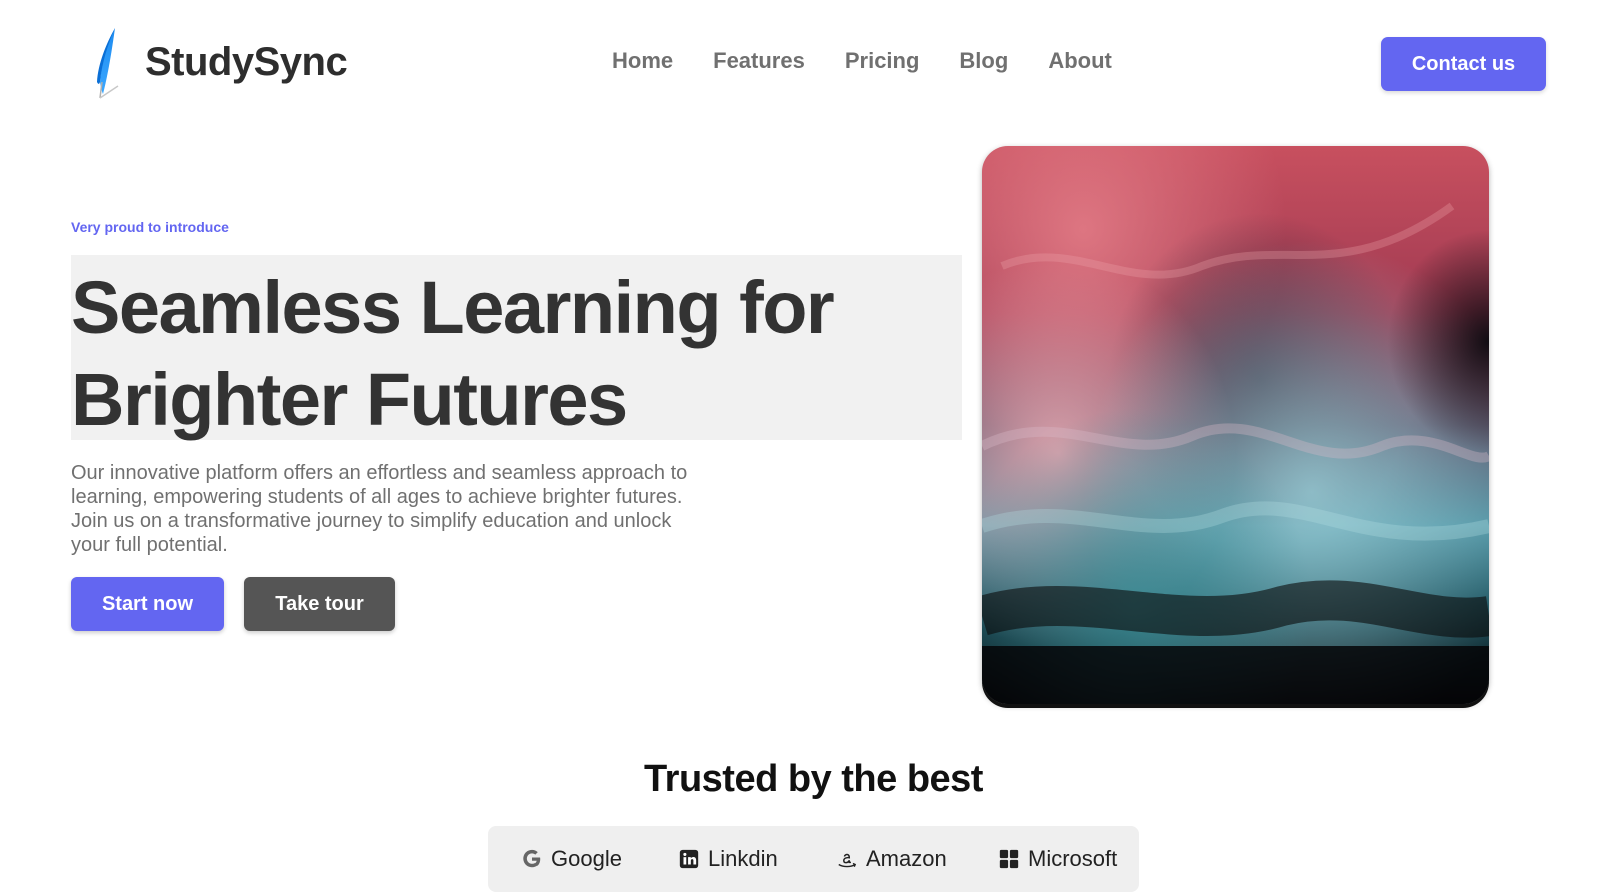  Describe the element at coordinates (246, 62) in the screenshot. I see `brand-name: StudySync` at that location.